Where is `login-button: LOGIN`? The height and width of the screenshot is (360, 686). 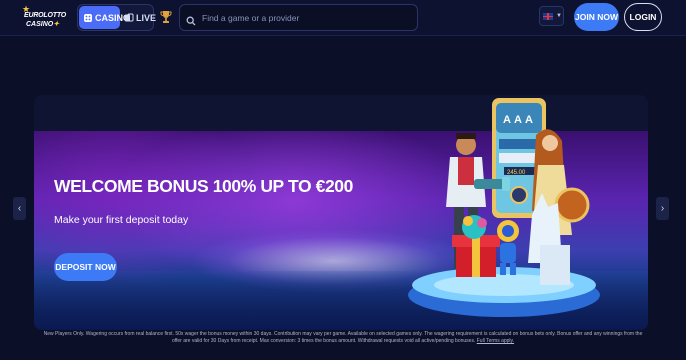 login-button: LOGIN is located at coordinates (643, 17).